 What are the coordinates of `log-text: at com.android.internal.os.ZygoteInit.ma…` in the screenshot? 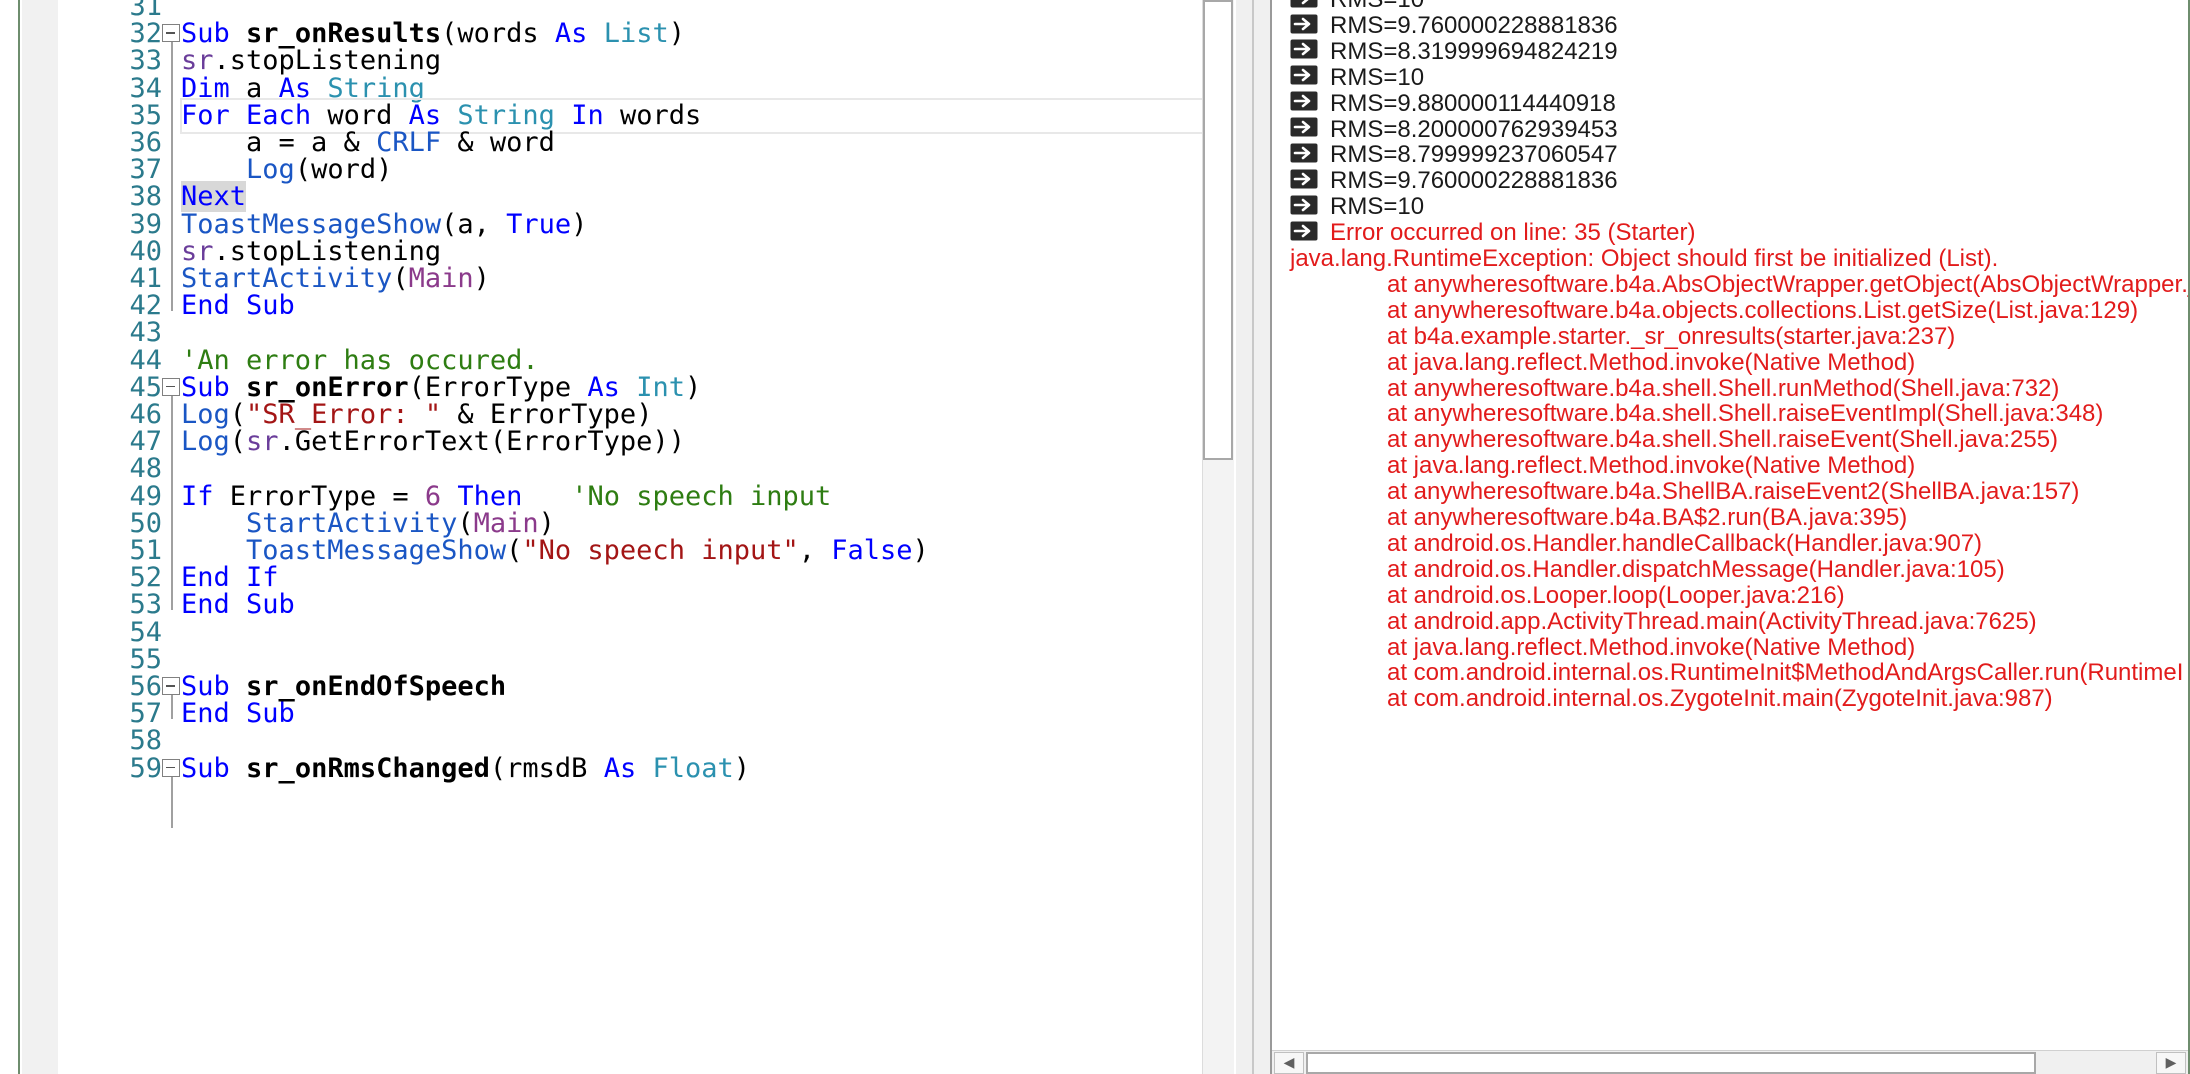 It's located at (1720, 699).